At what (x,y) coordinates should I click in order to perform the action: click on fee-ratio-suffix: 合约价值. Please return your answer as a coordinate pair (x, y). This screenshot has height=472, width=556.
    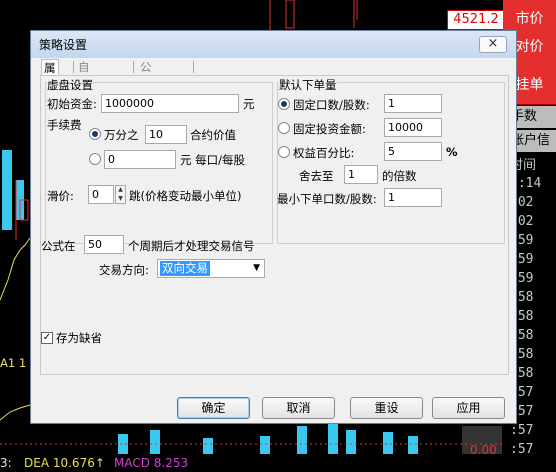
    Looking at the image, I should click on (213, 135).